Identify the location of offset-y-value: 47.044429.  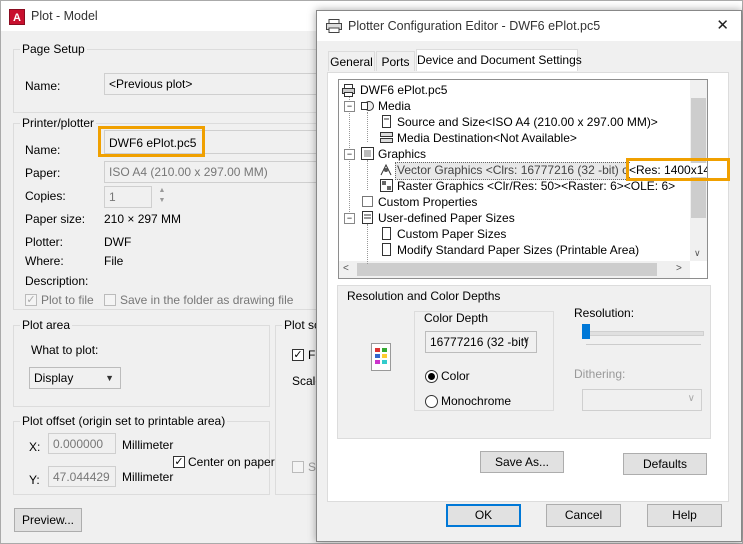
(81, 477).